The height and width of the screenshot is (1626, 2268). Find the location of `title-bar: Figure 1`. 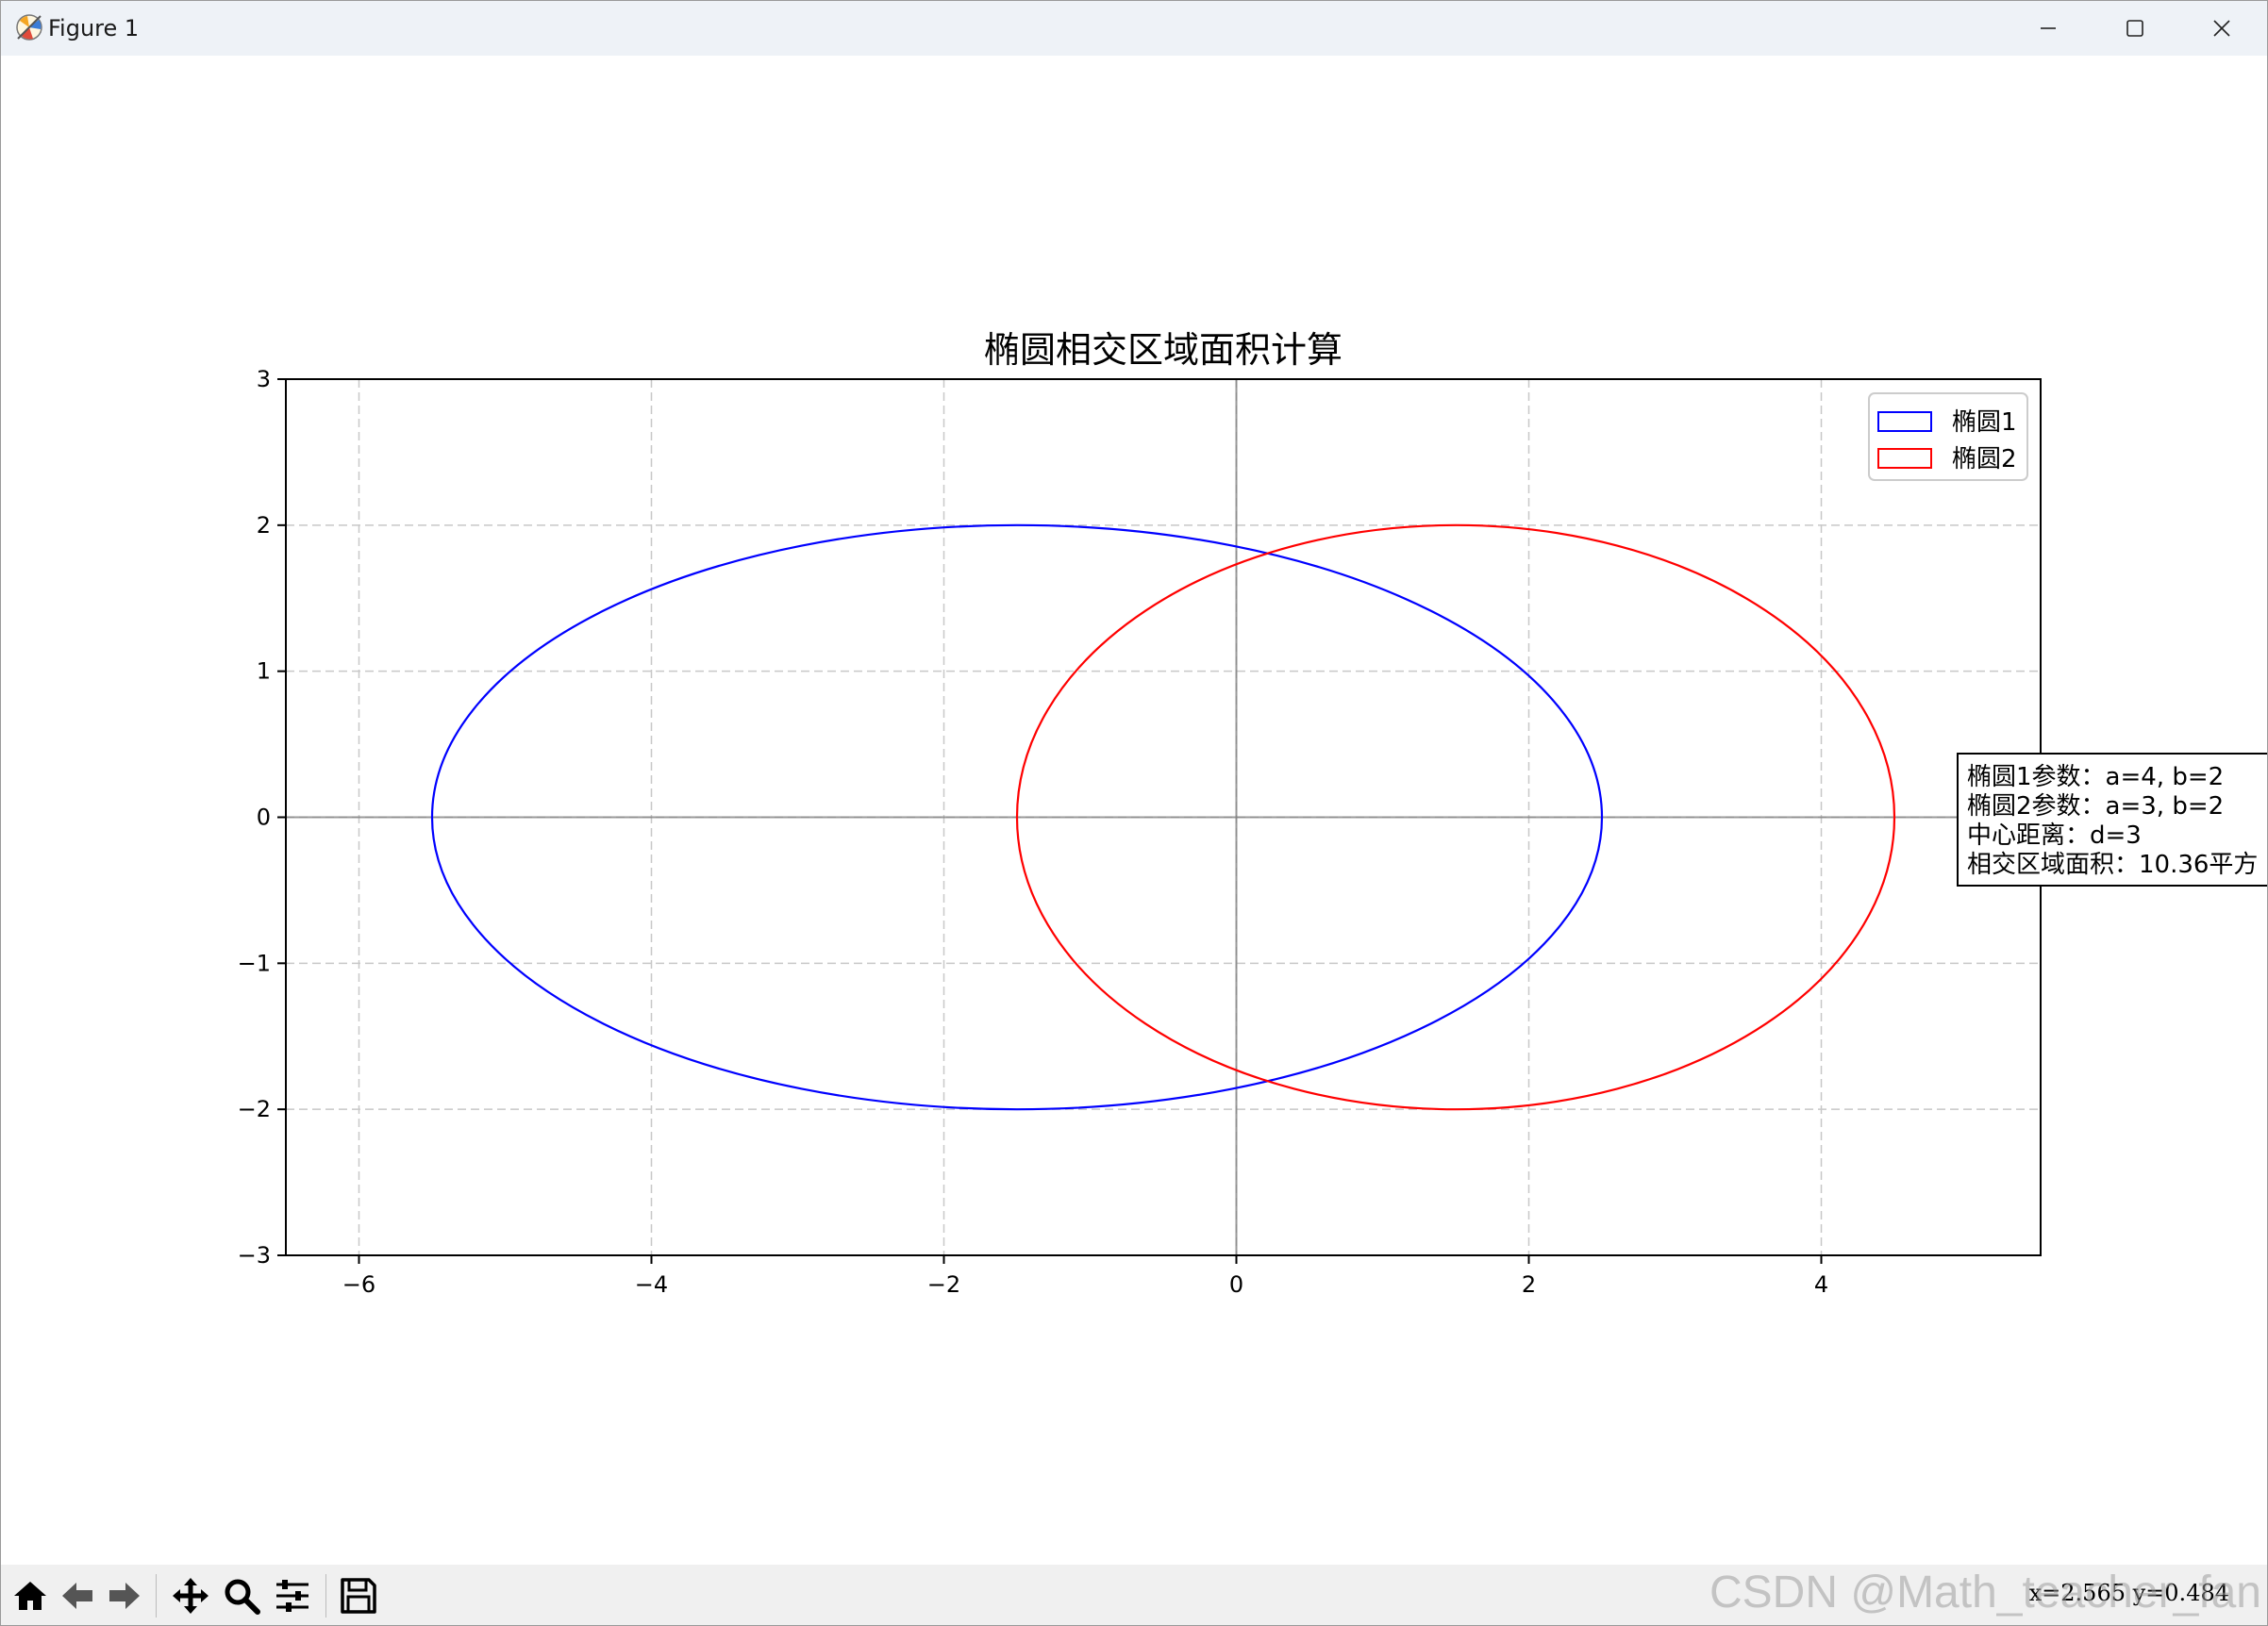

title-bar: Figure 1 is located at coordinates (1134, 28).